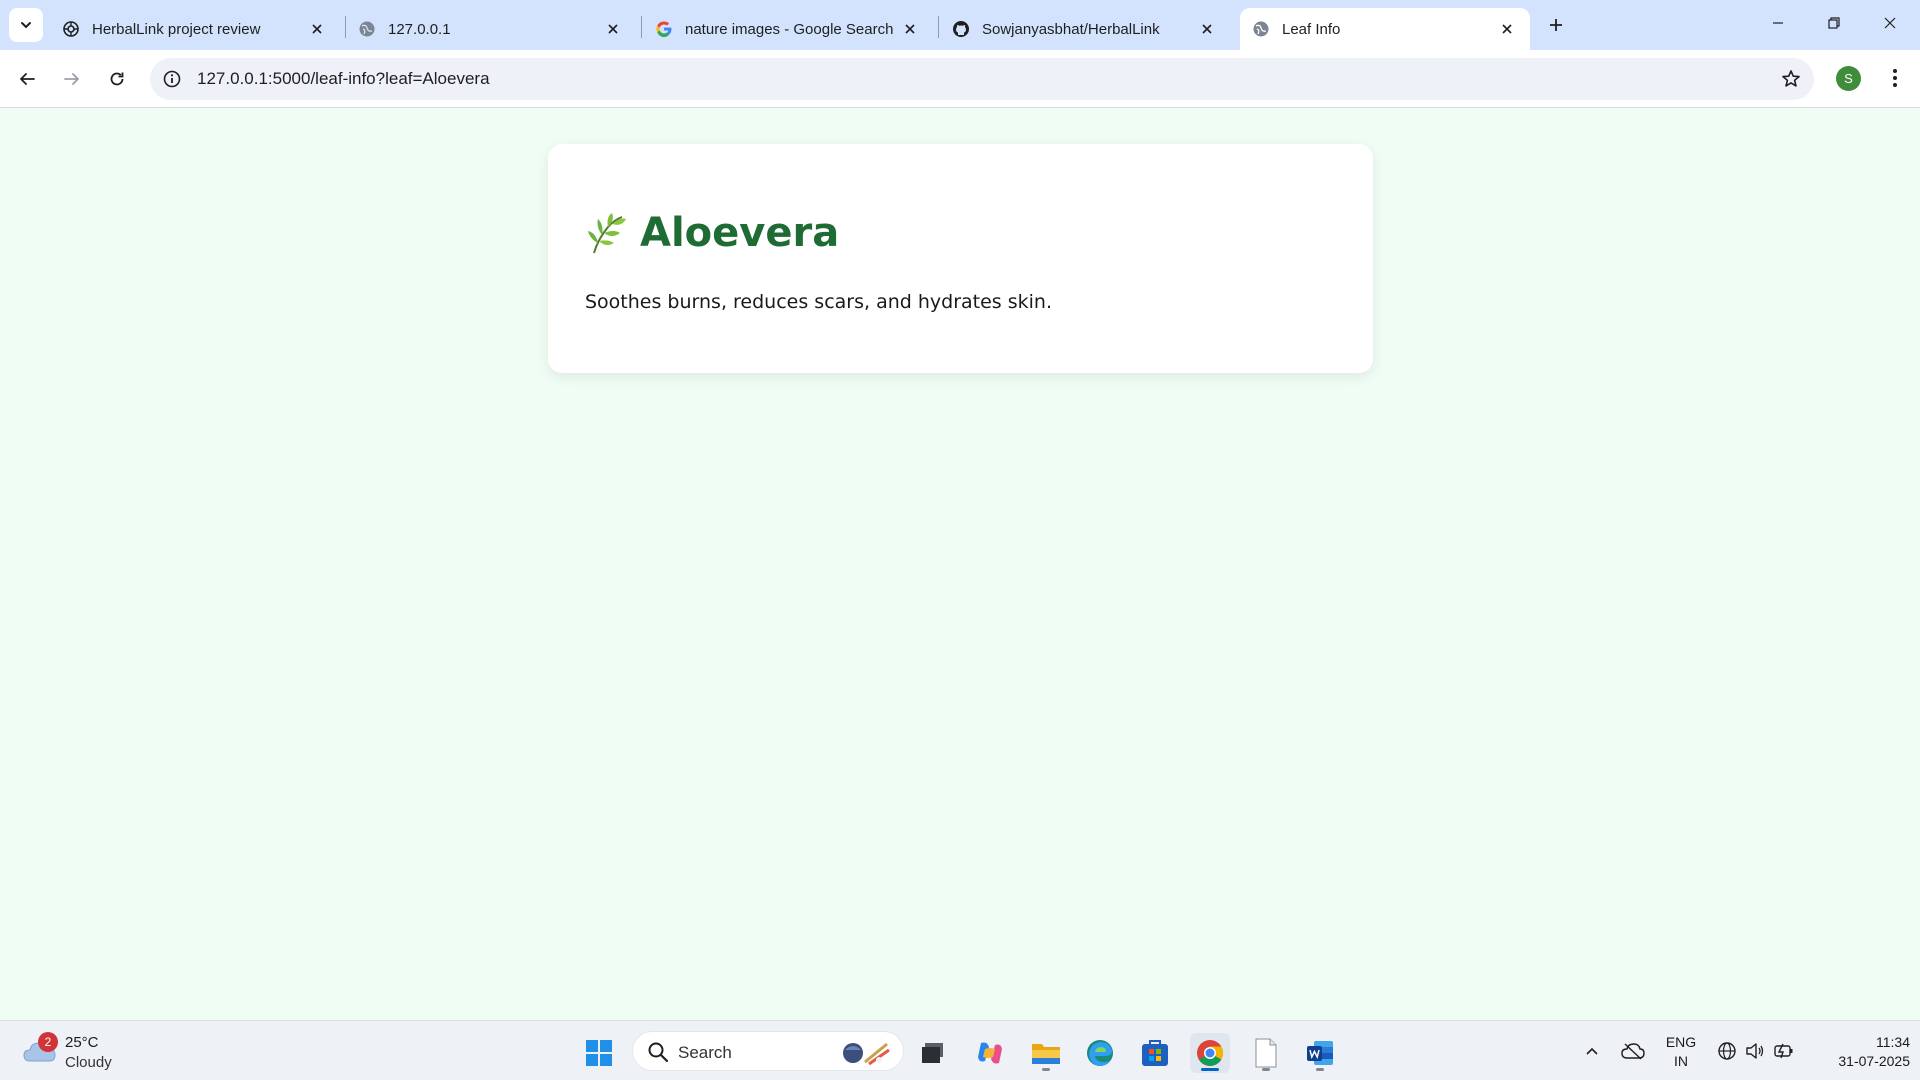 This screenshot has width=1920, height=1080. I want to click on leaf-heading: Aloevera, so click(711, 233).